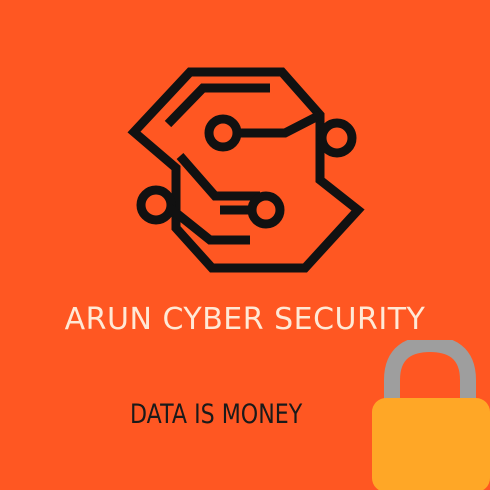  I want to click on brand-name: ARUN CYBER SECURITY, so click(245, 319).